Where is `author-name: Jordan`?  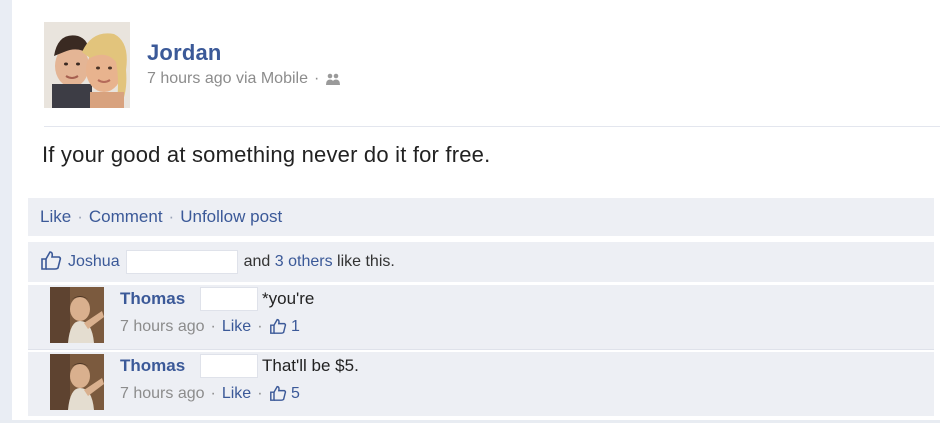
author-name: Jordan is located at coordinates (184, 53).